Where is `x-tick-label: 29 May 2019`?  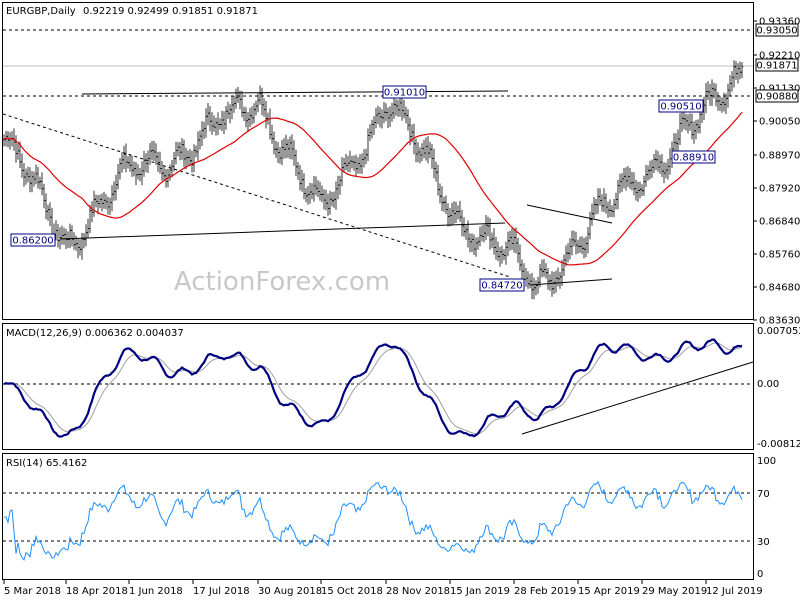
x-tick-label: 29 May 2019 is located at coordinates (674, 591).